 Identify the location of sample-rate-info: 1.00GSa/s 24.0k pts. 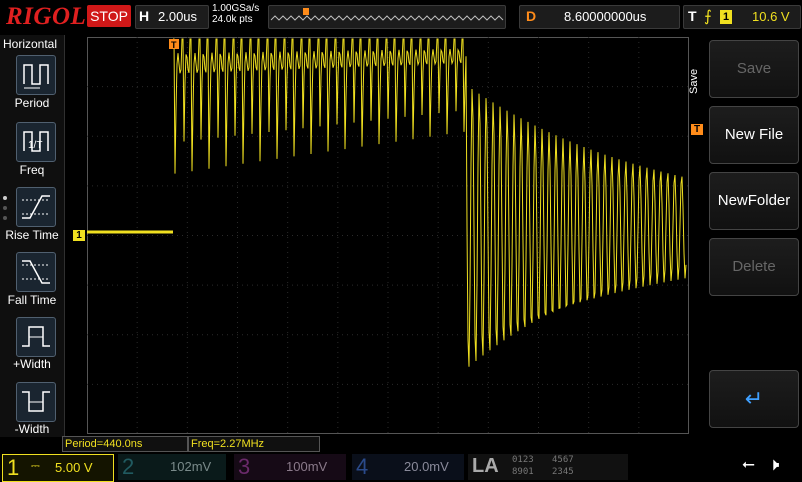
(235, 14).